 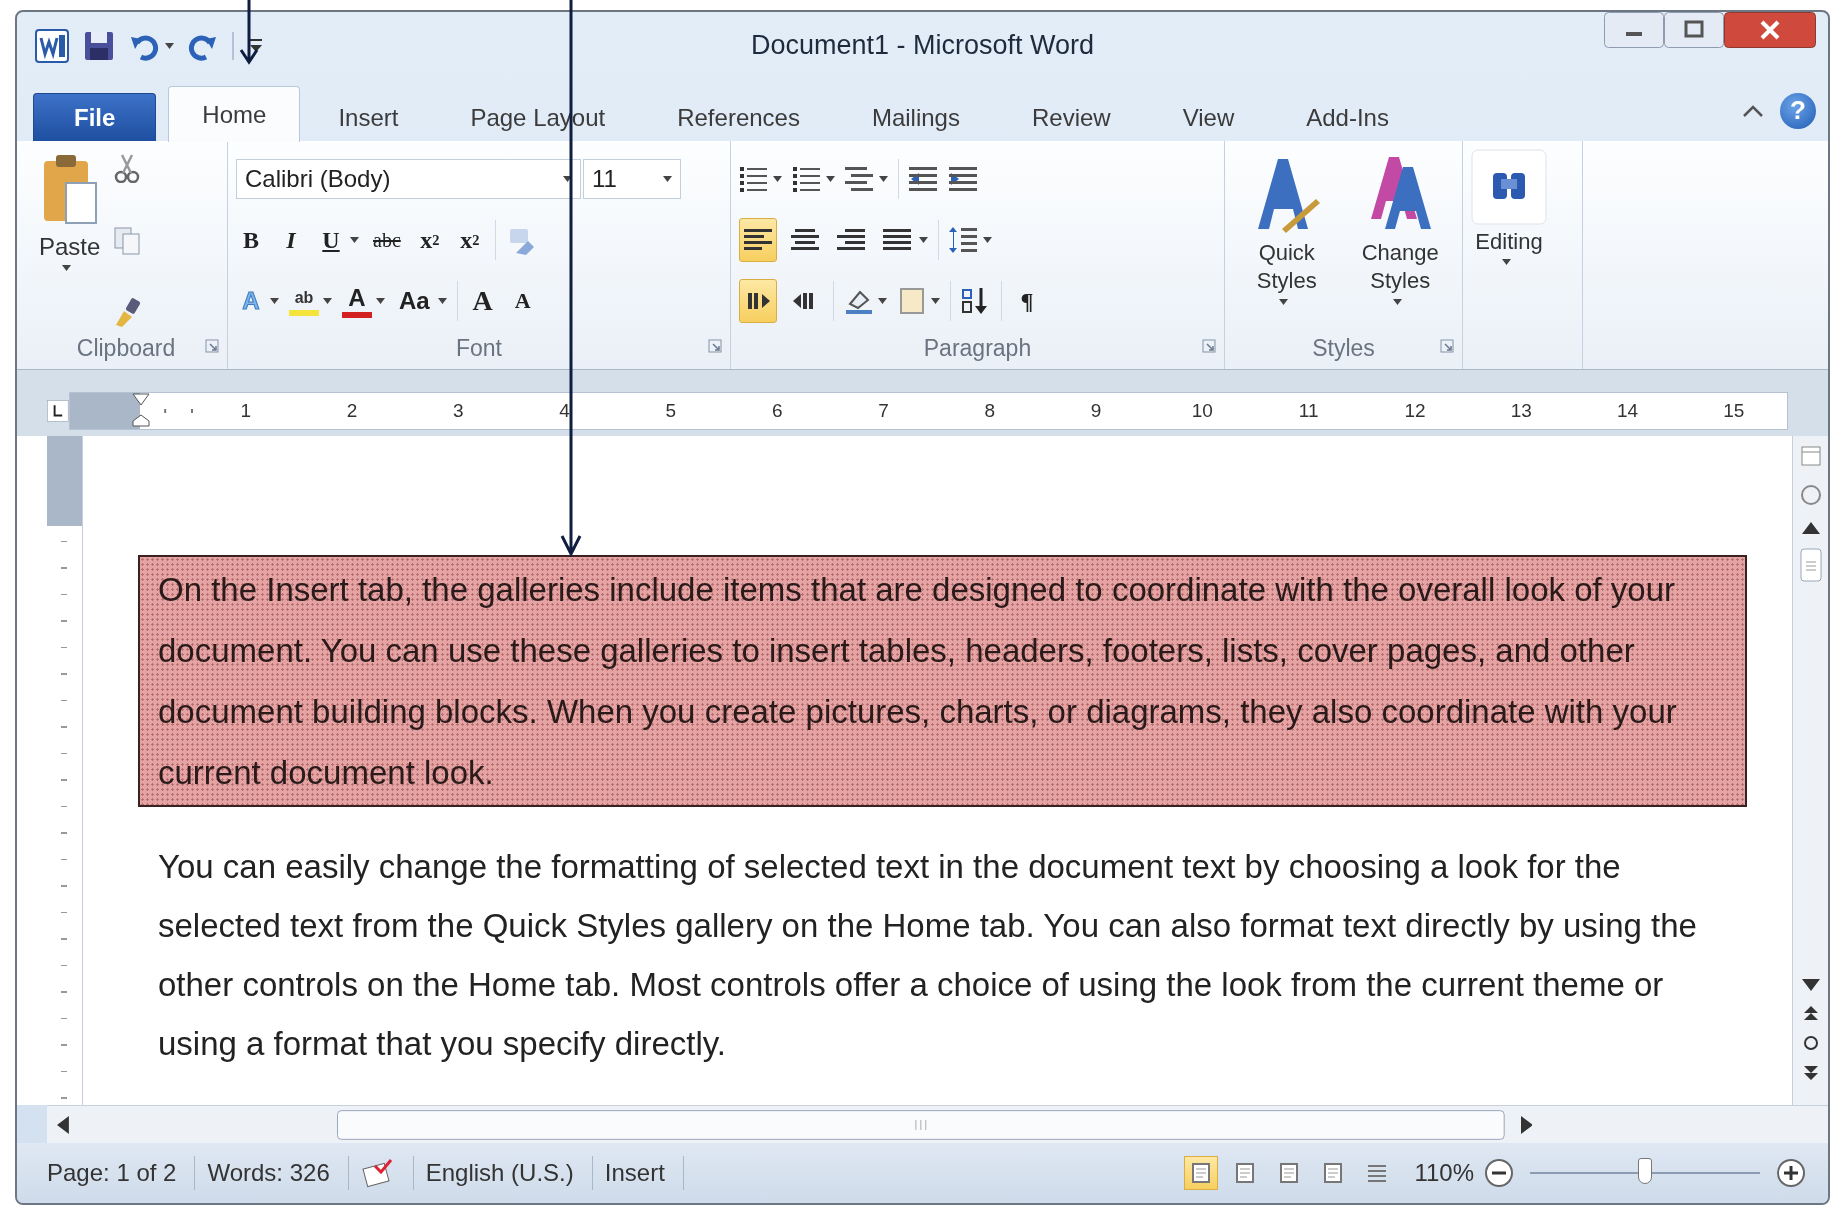 What do you see at coordinates (1400, 227) in the screenshot?
I see `change-styles-button: Change Styles` at bounding box center [1400, 227].